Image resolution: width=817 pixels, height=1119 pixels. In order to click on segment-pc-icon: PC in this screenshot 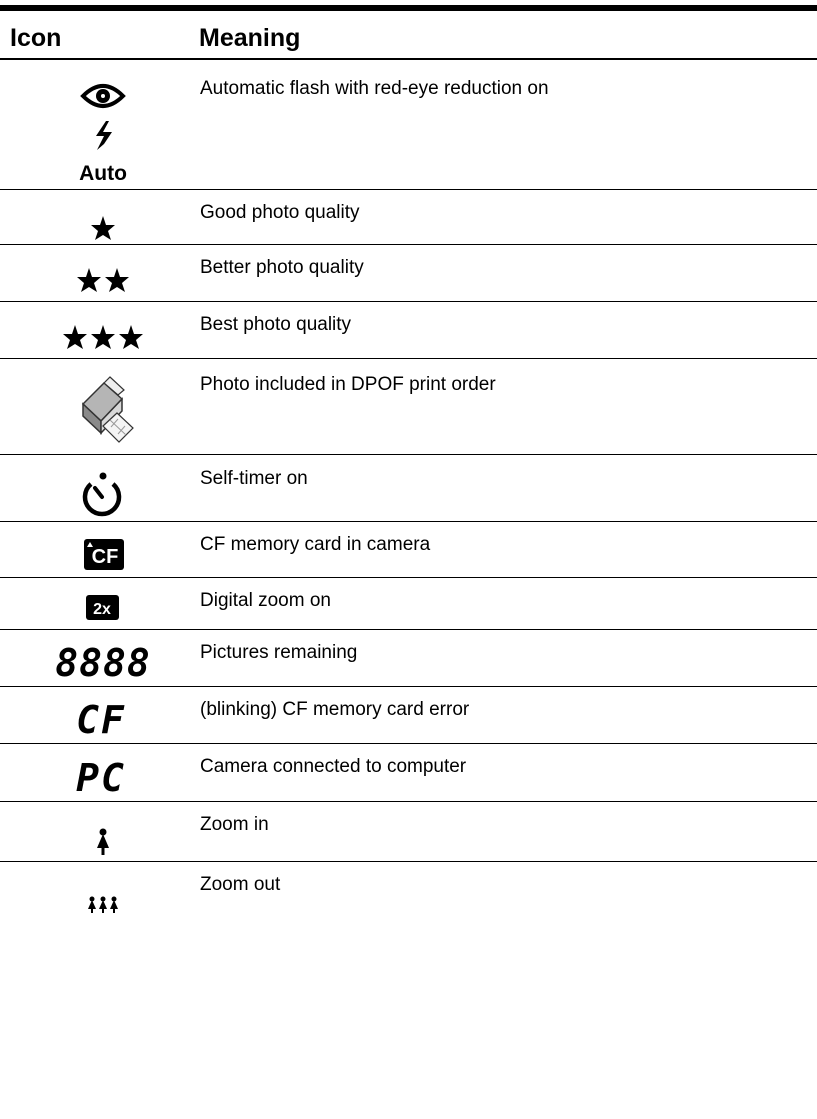, I will do `click(99, 772)`.